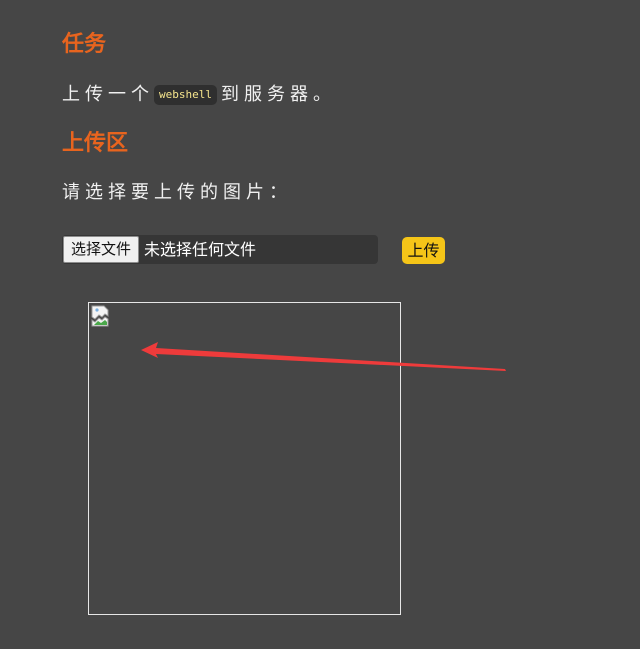 The image size is (640, 649). Describe the element at coordinates (200, 249) in the screenshot. I see `file-status-text: 未选择任何文件` at that location.